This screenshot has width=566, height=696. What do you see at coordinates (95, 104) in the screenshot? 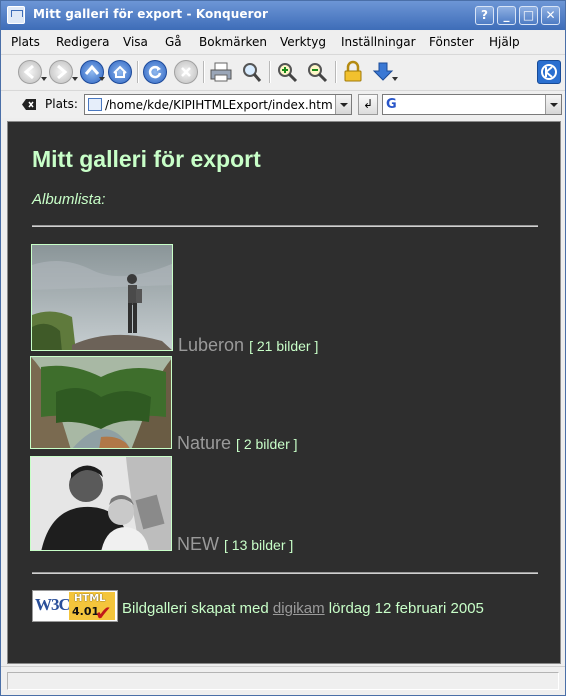
I see `page-icon` at bounding box center [95, 104].